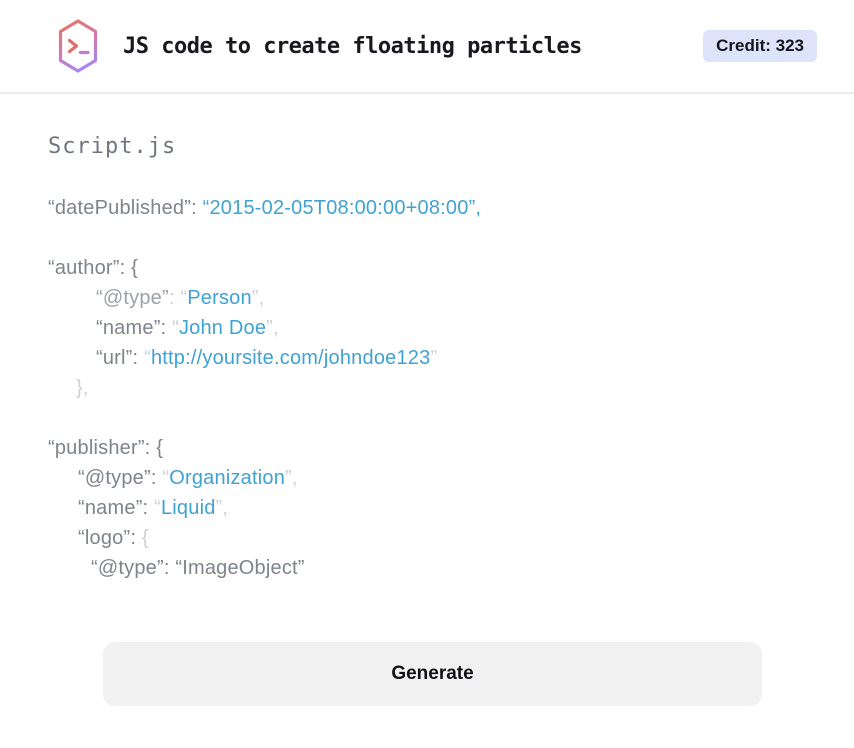 This screenshot has height=748, width=854. Describe the element at coordinates (180, 298) in the screenshot. I see `code-line: “@type”: “Person”,` at that location.